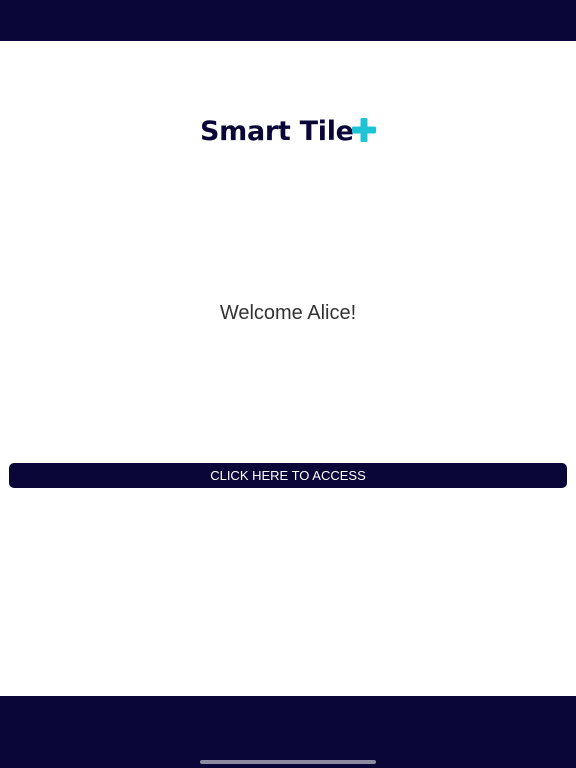 The height and width of the screenshot is (768, 576). Describe the element at coordinates (288, 20) in the screenshot. I see `status-bar` at that location.